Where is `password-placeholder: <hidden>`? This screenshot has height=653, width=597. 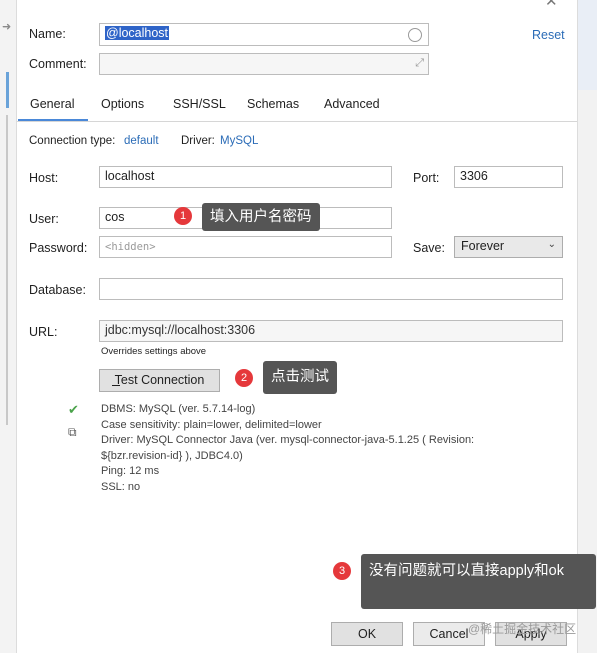 password-placeholder: <hidden> is located at coordinates (130, 247).